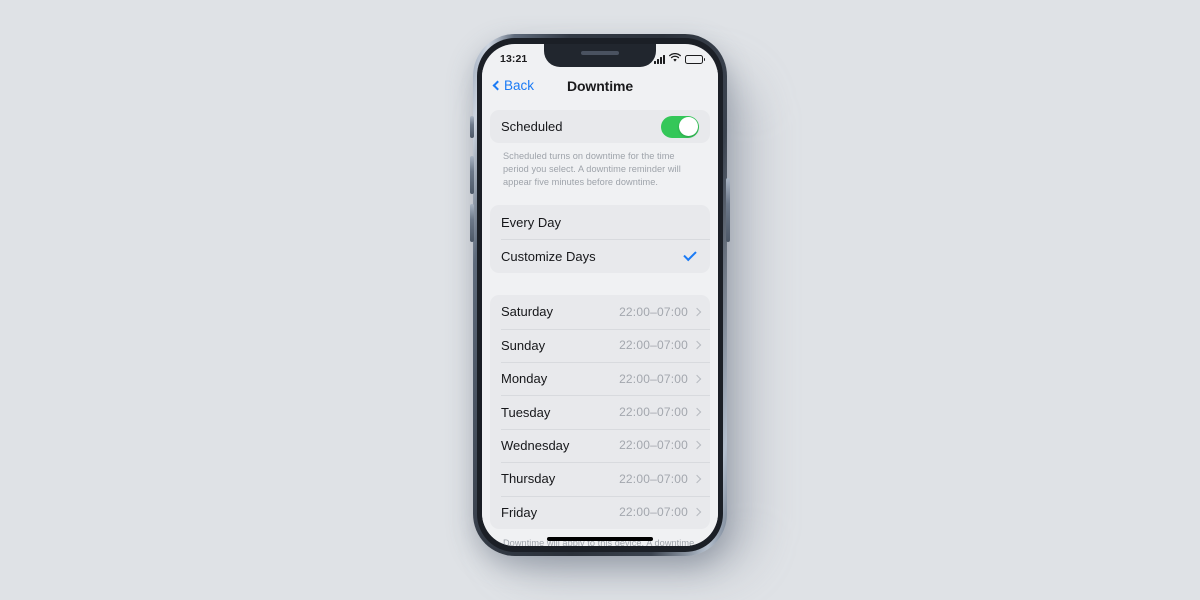 Image resolution: width=1200 pixels, height=600 pixels. I want to click on day-row-saturday: Saturday 22:00–07:00, so click(600, 311).